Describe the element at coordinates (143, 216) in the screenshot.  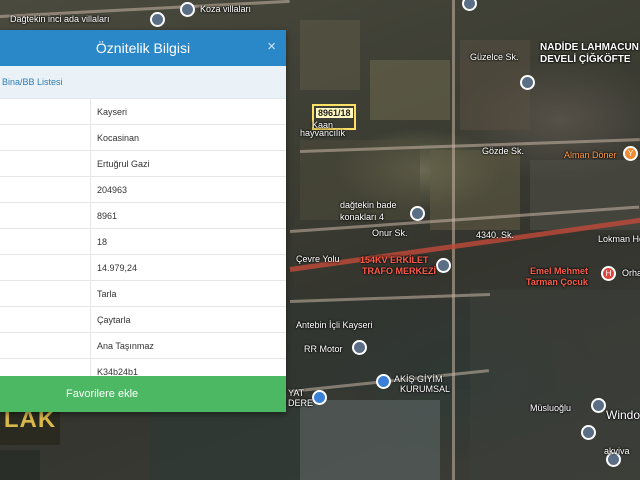
I see `table-row: 8961` at that location.